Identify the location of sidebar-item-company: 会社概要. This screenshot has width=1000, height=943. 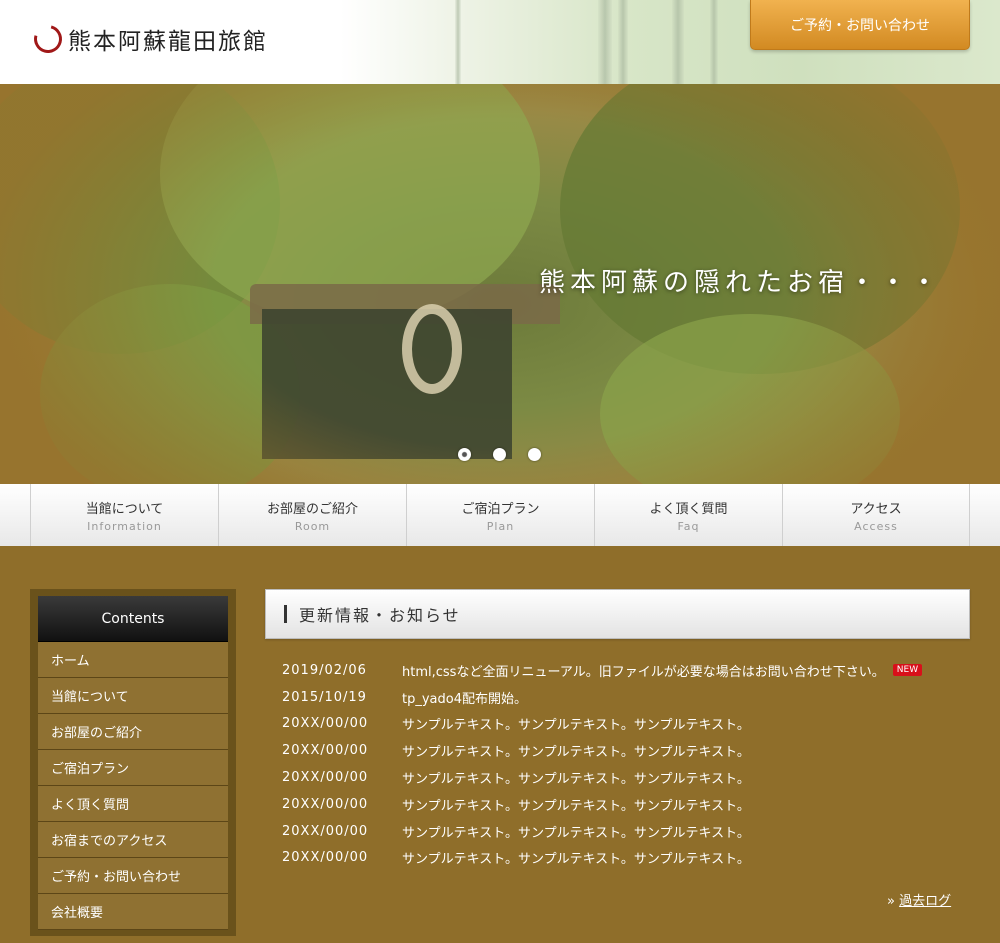
(133, 912).